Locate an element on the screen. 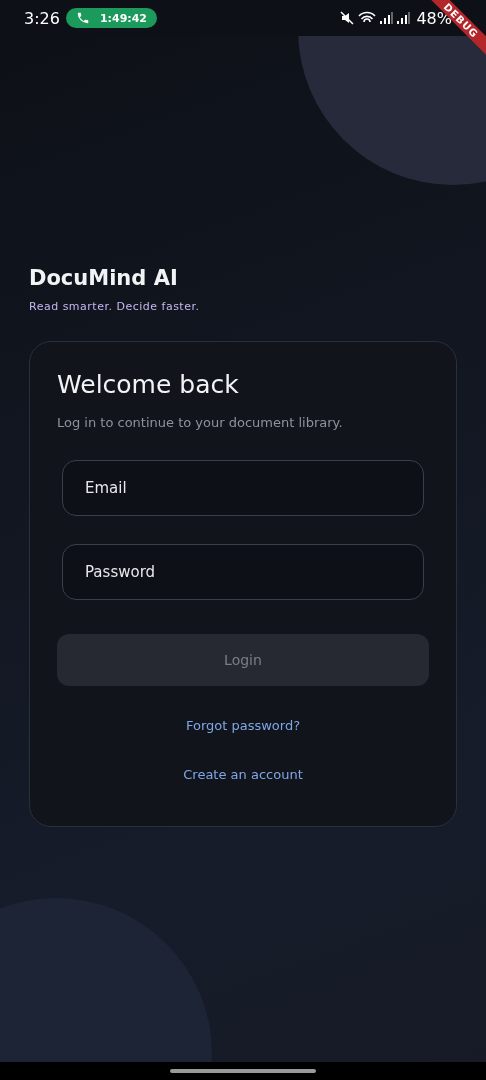 The width and height of the screenshot is (486, 1080). password-field: Password is located at coordinates (243, 572).